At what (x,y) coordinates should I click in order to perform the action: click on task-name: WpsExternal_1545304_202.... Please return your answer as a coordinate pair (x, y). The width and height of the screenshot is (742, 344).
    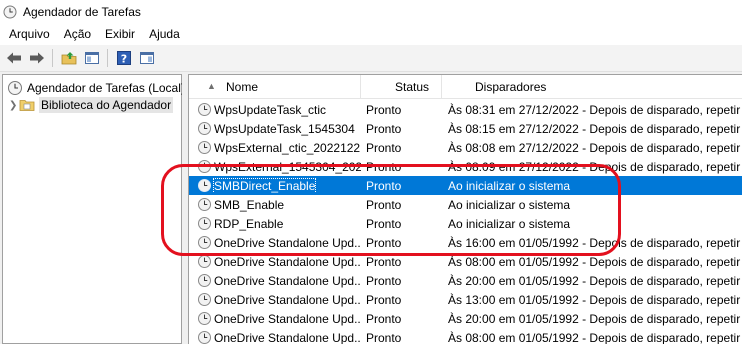
    Looking at the image, I should click on (287, 166).